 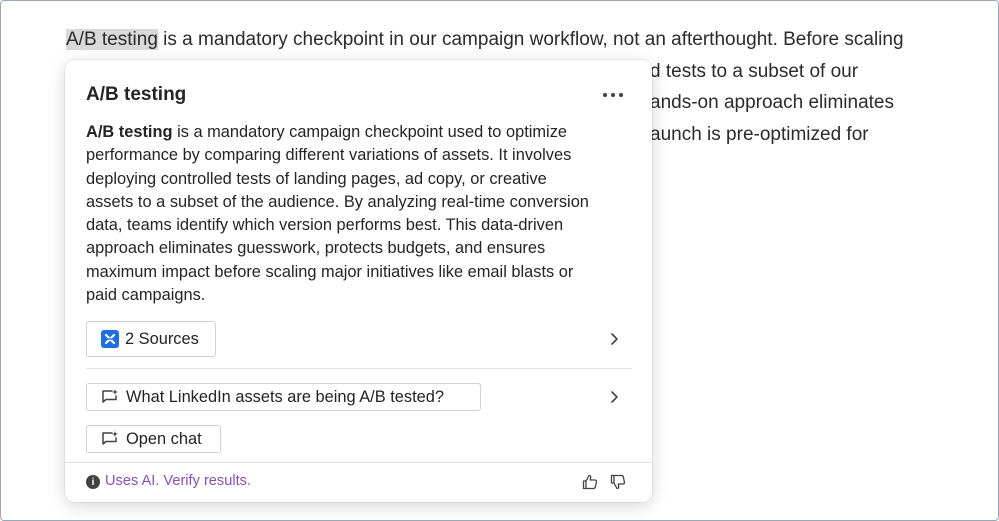 What do you see at coordinates (358, 462) in the screenshot?
I see `footer-divider` at bounding box center [358, 462].